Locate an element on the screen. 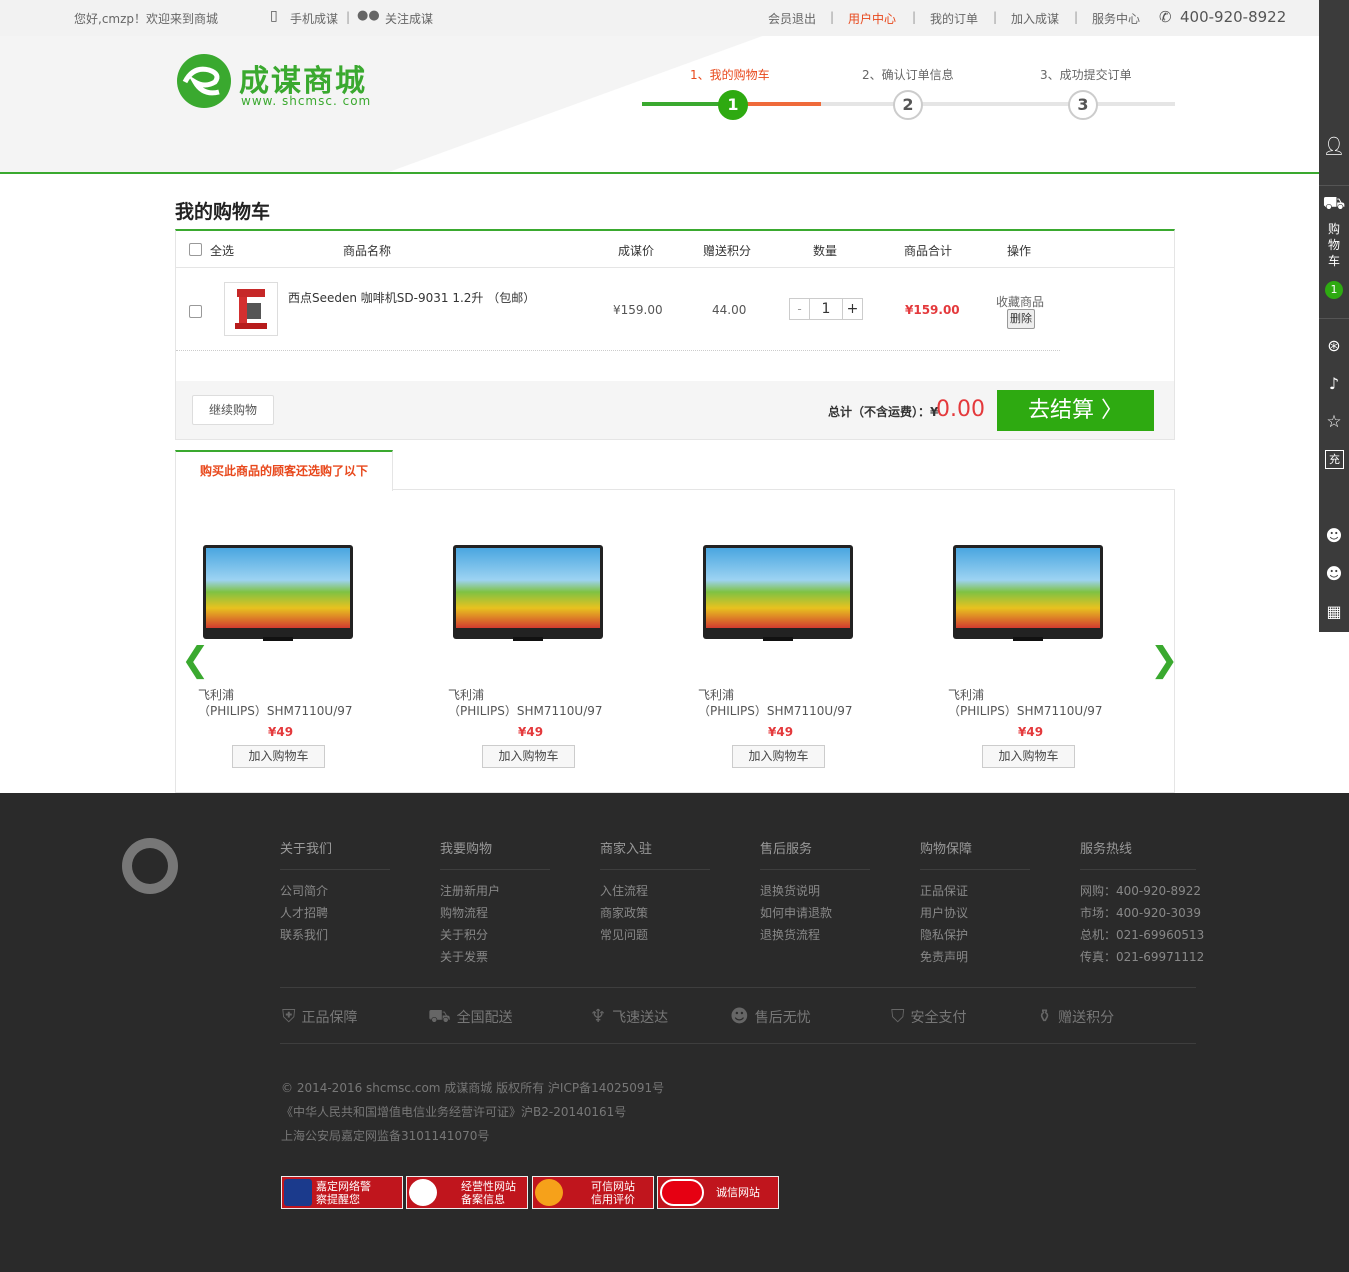 The width and height of the screenshot is (1349, 1272). select-all-checkbox is located at coordinates (195, 249).